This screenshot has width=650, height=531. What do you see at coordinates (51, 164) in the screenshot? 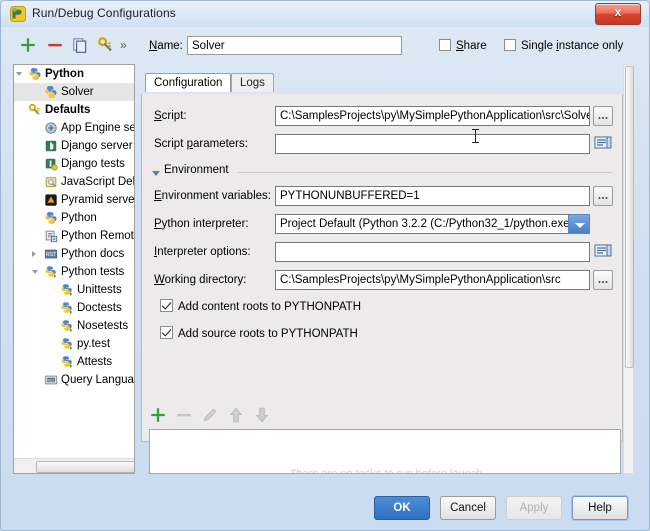
I see `django-tests-icon` at bounding box center [51, 164].